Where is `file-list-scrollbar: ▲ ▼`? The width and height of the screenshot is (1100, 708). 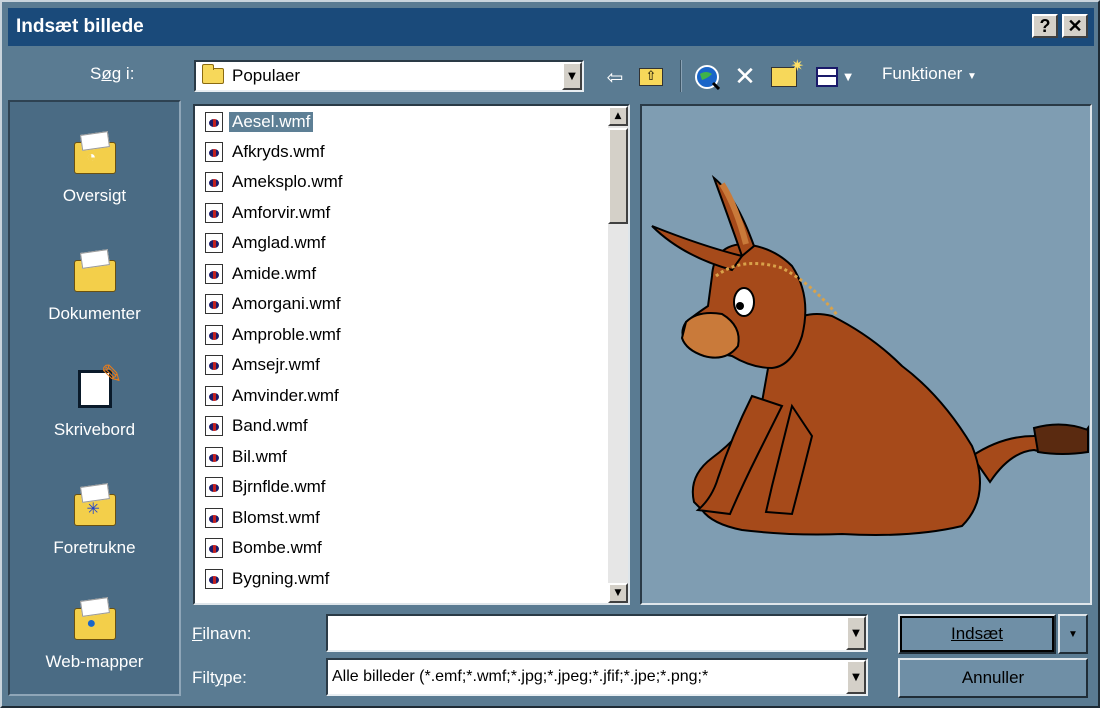
file-list-scrollbar: ▲ ▼ is located at coordinates (618, 354).